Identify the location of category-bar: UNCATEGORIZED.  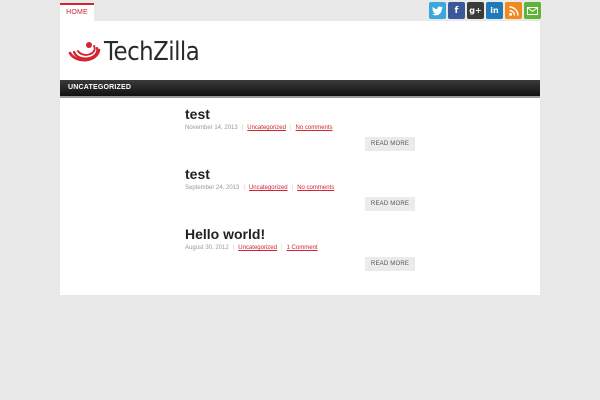
(300, 89).